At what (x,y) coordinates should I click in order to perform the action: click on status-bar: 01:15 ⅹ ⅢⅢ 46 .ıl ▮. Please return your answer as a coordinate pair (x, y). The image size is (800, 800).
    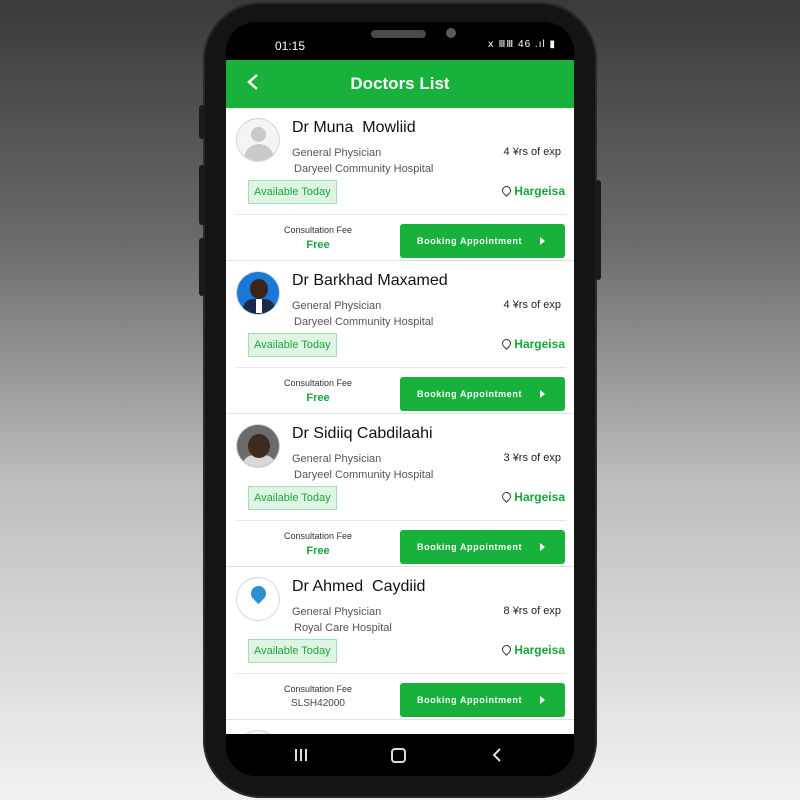
    Looking at the image, I should click on (400, 42).